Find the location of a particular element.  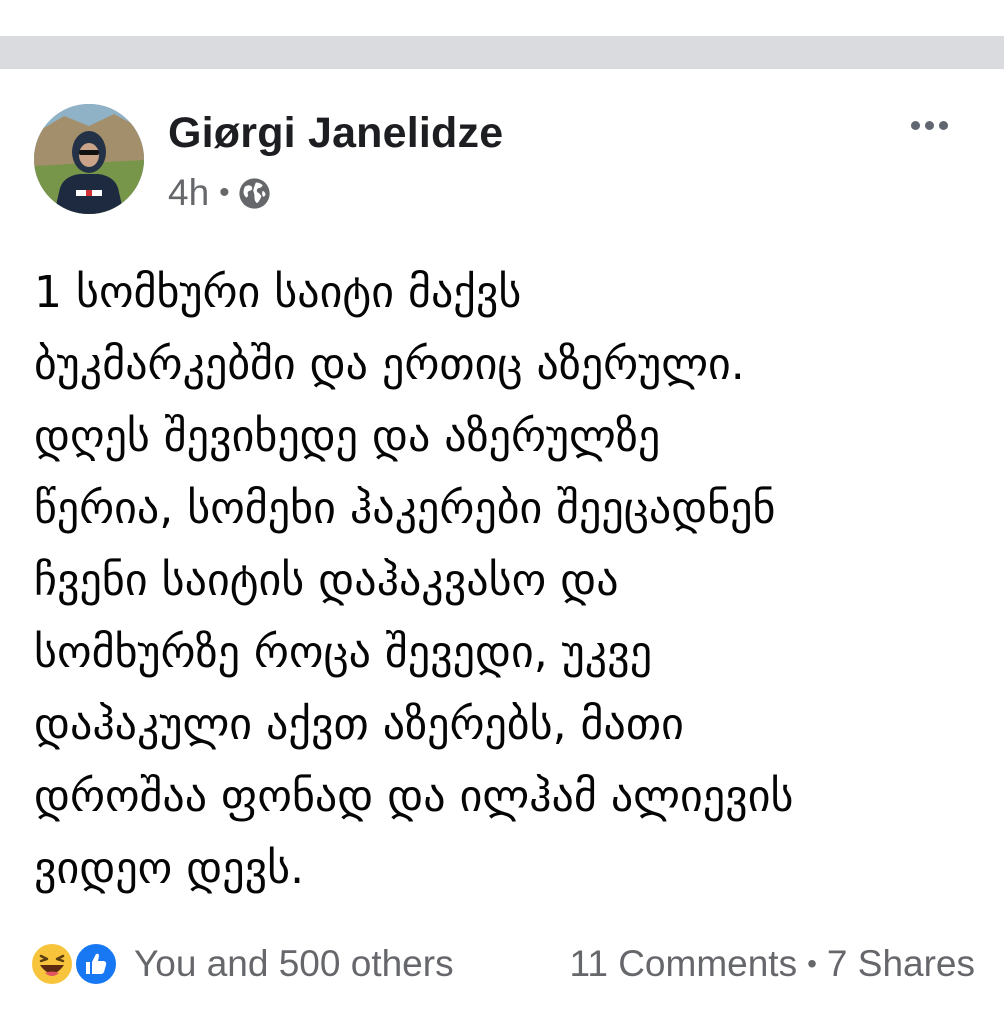

post-body-line: დროშაა ფონად და ილჰამ ალიევის is located at coordinates (414, 796).